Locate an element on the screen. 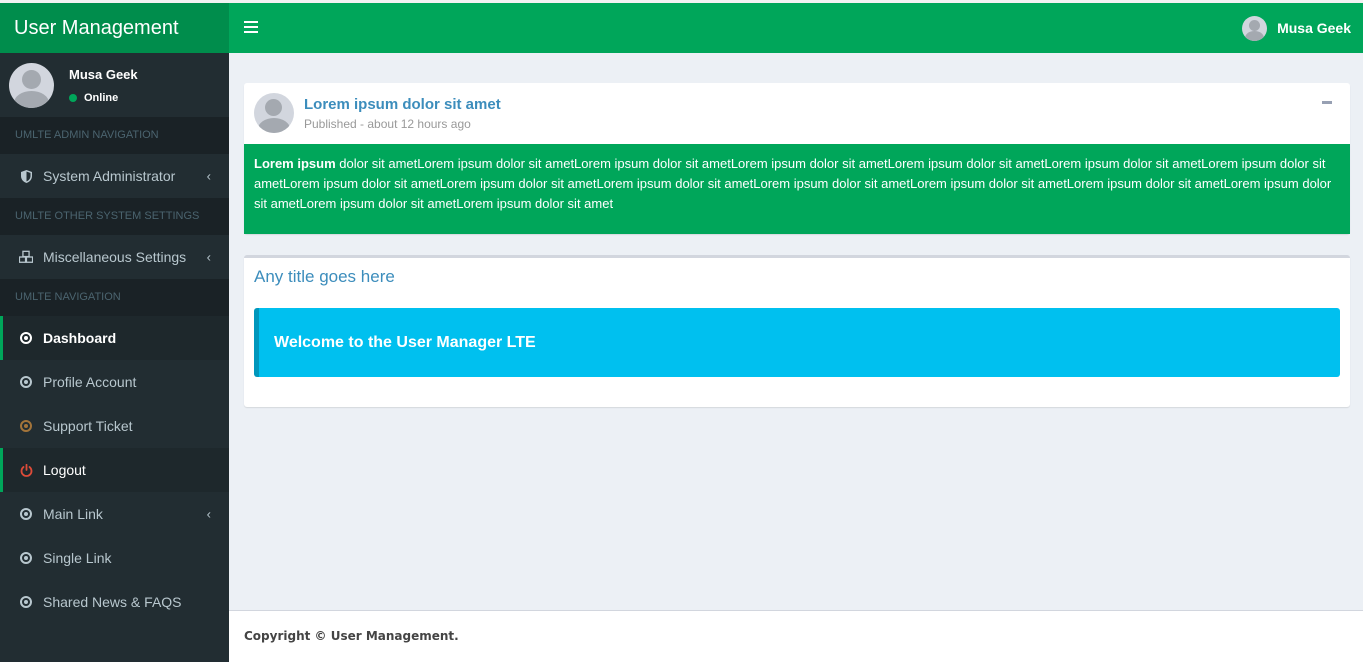  post-meta: Published - about 12 hours ago is located at coordinates (387, 124).